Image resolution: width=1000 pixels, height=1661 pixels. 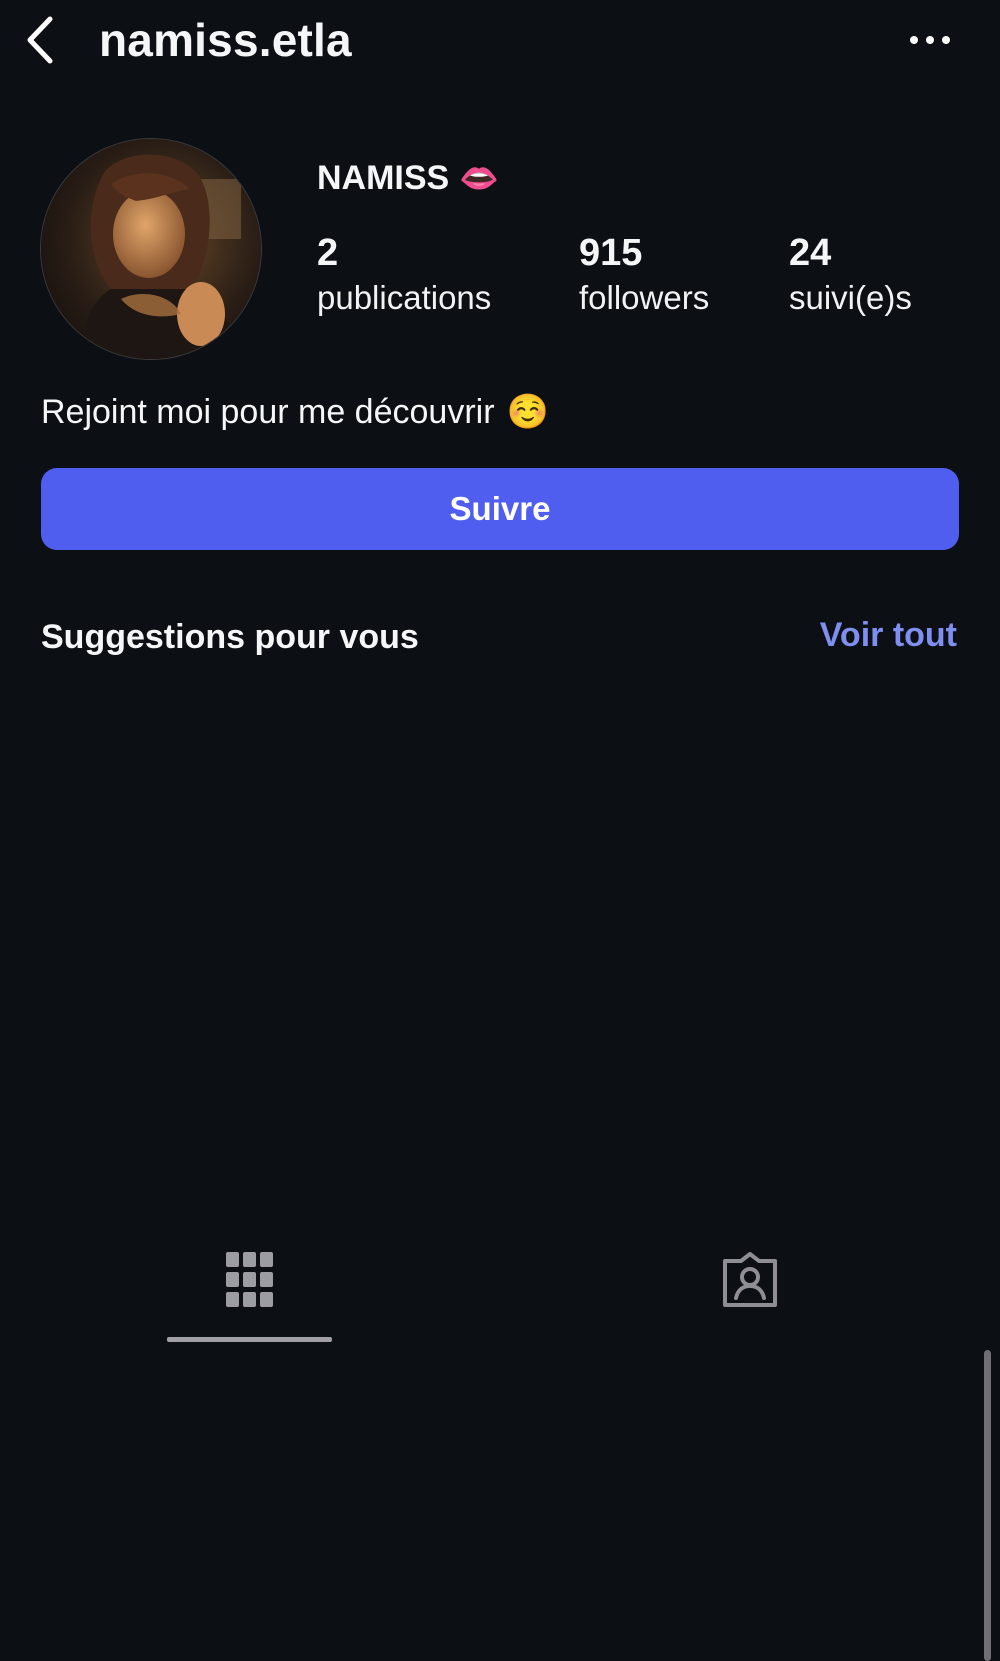 What do you see at coordinates (230, 637) in the screenshot?
I see `suggestions-title: Suggestions pour vous` at bounding box center [230, 637].